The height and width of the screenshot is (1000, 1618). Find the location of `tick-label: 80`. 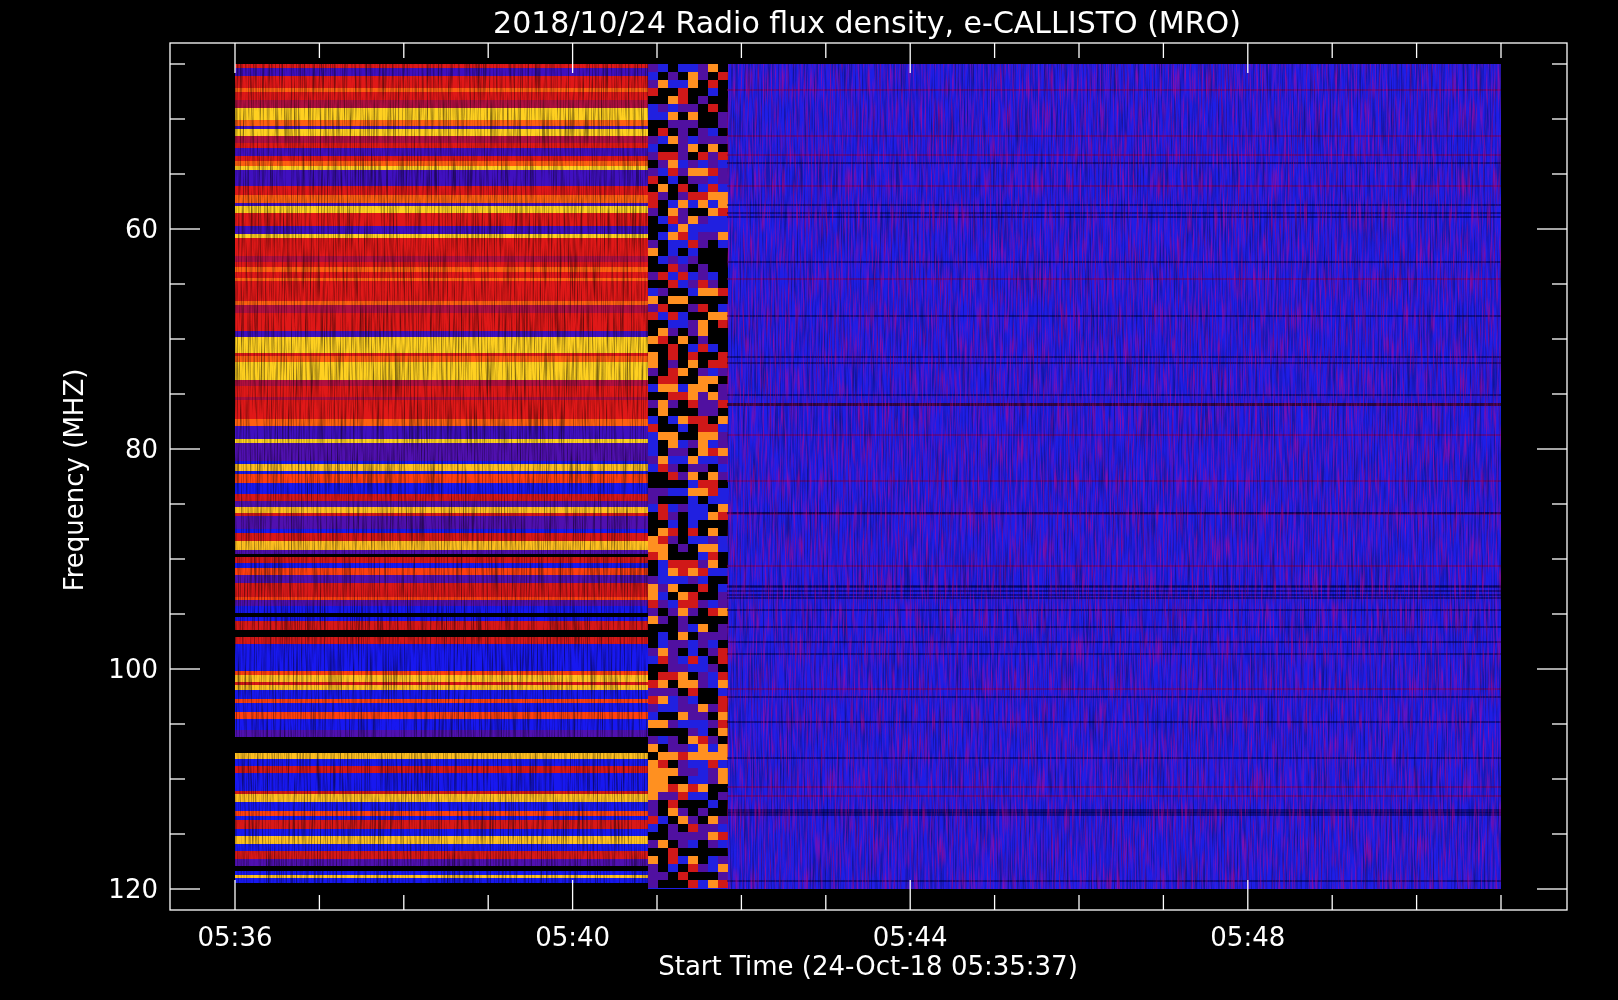

tick-label: 80 is located at coordinates (141, 449).